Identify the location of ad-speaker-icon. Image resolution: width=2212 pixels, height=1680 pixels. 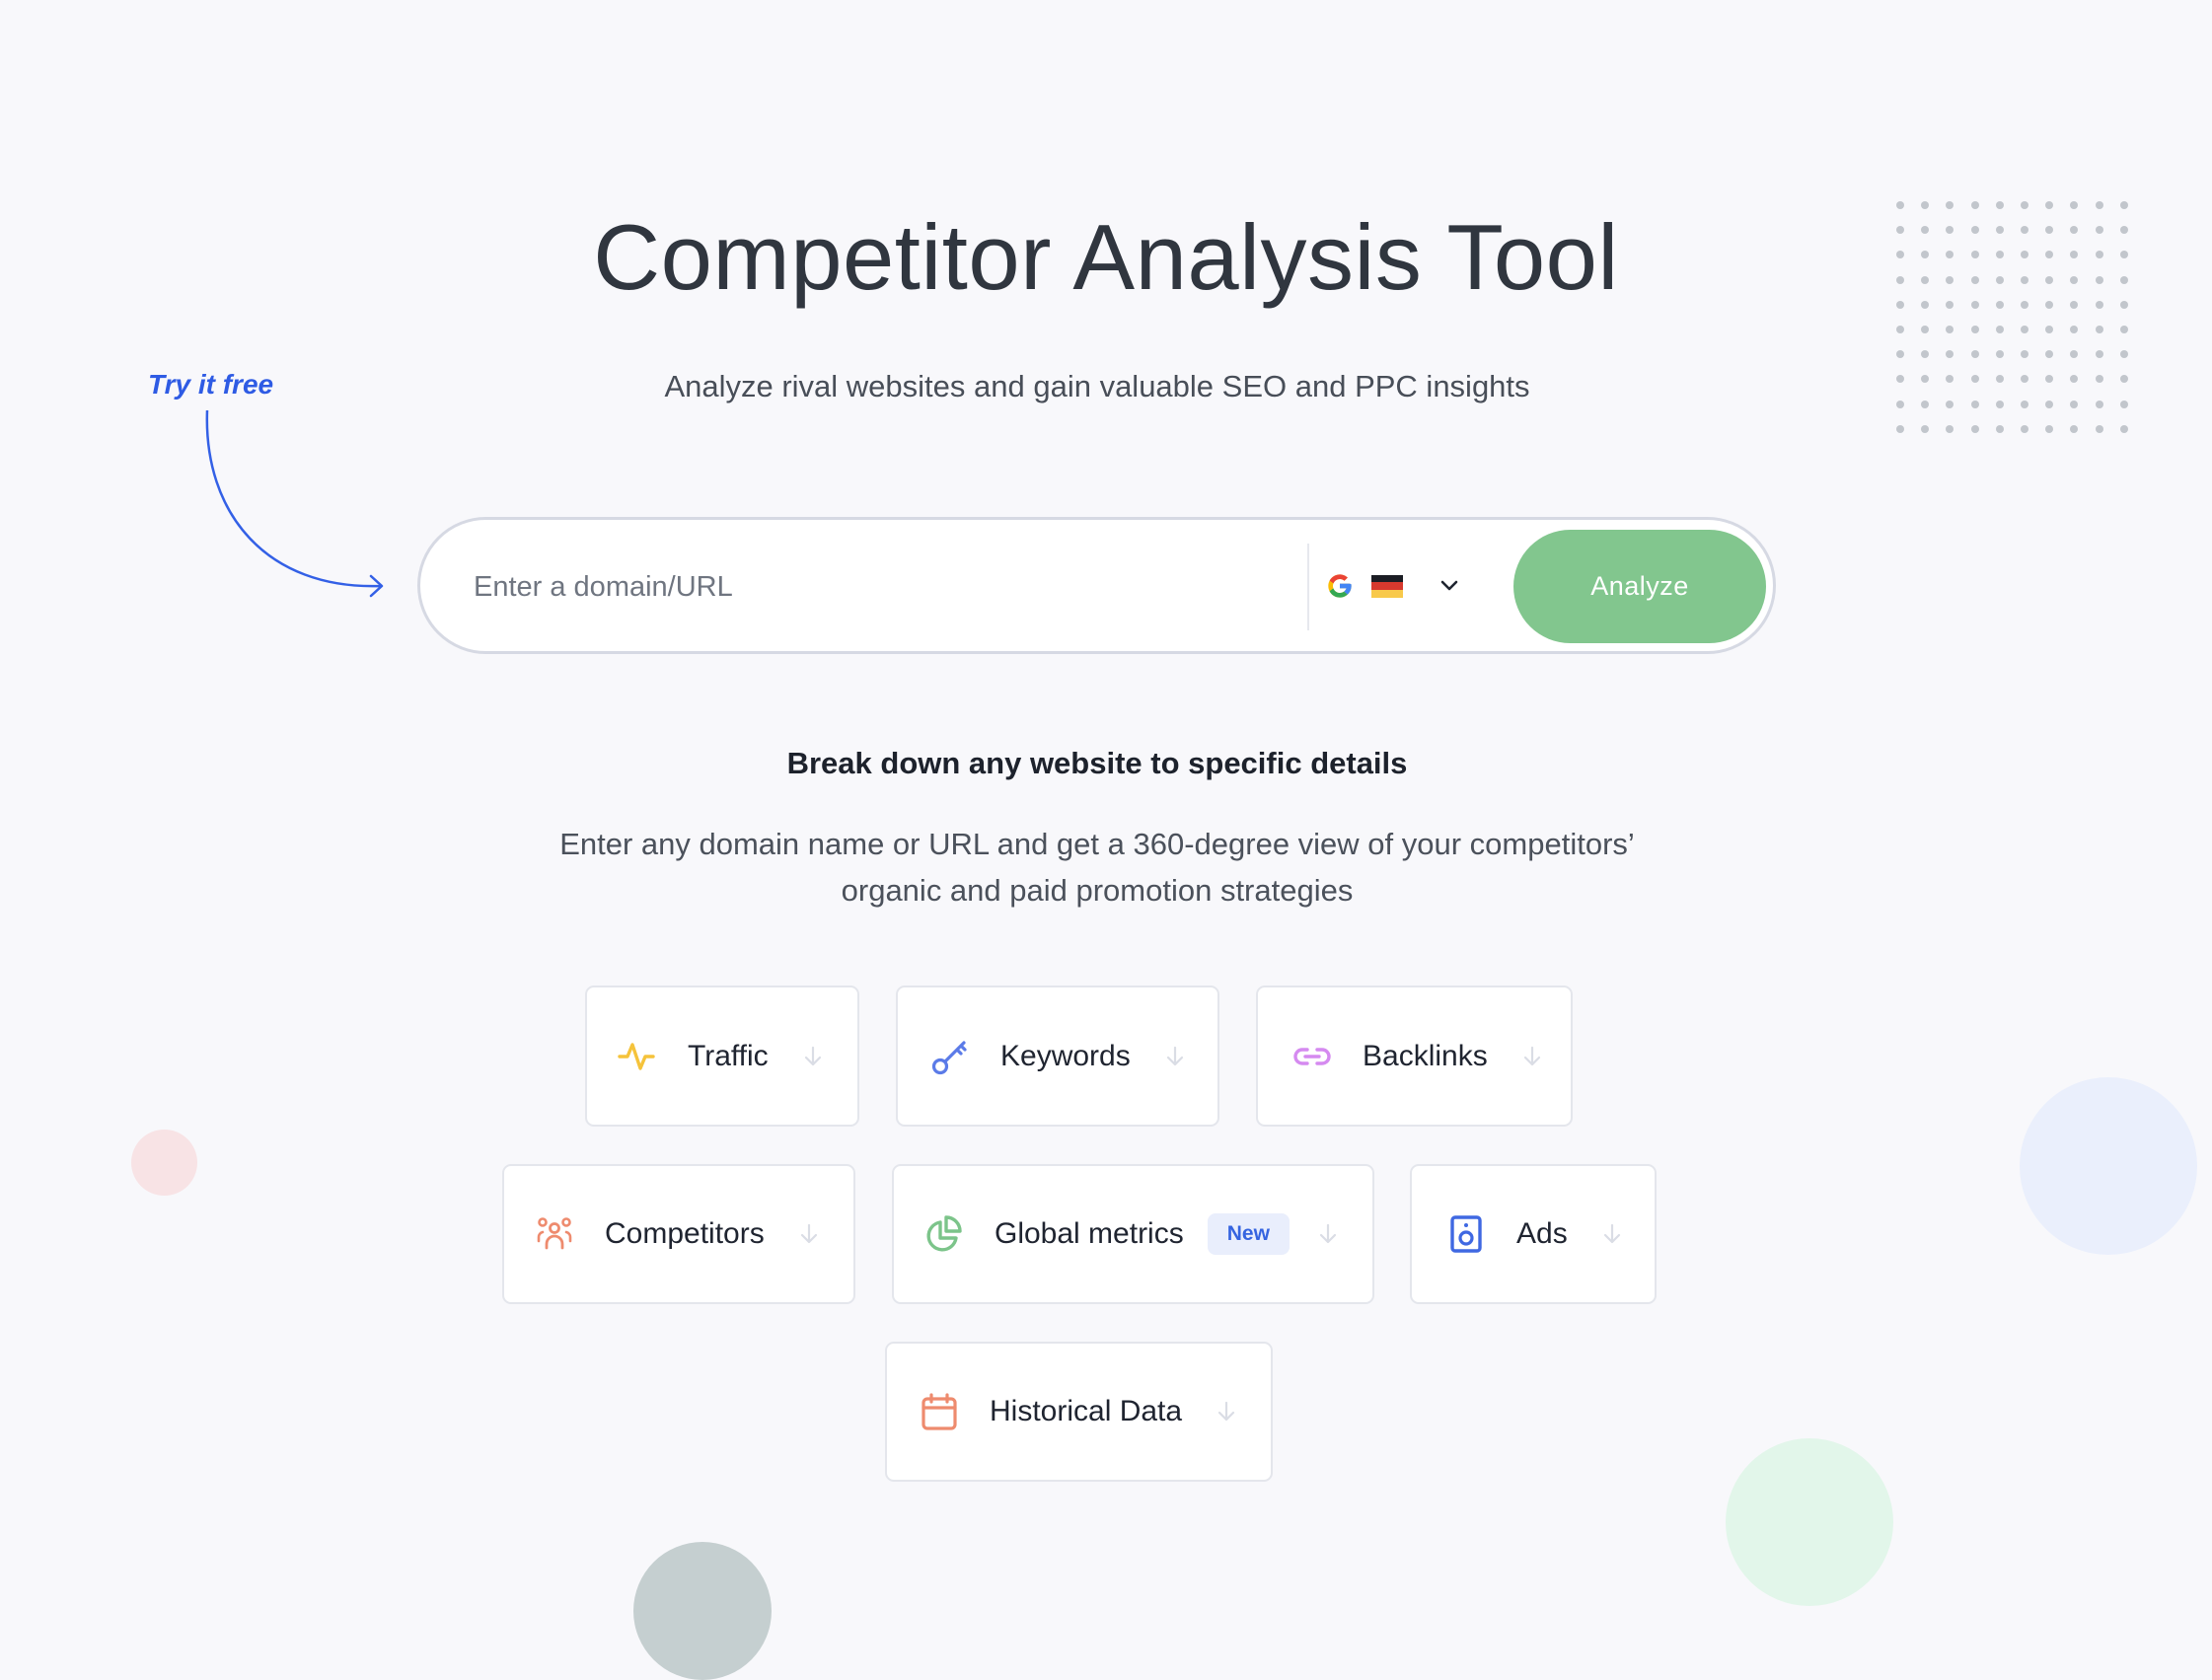
(1466, 1234).